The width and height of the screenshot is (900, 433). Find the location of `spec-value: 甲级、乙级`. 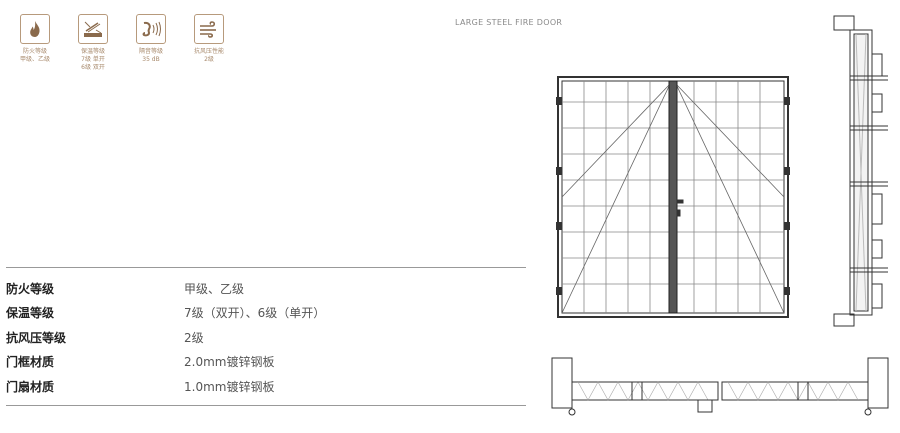

spec-value: 甲级、乙级 is located at coordinates (214, 288).